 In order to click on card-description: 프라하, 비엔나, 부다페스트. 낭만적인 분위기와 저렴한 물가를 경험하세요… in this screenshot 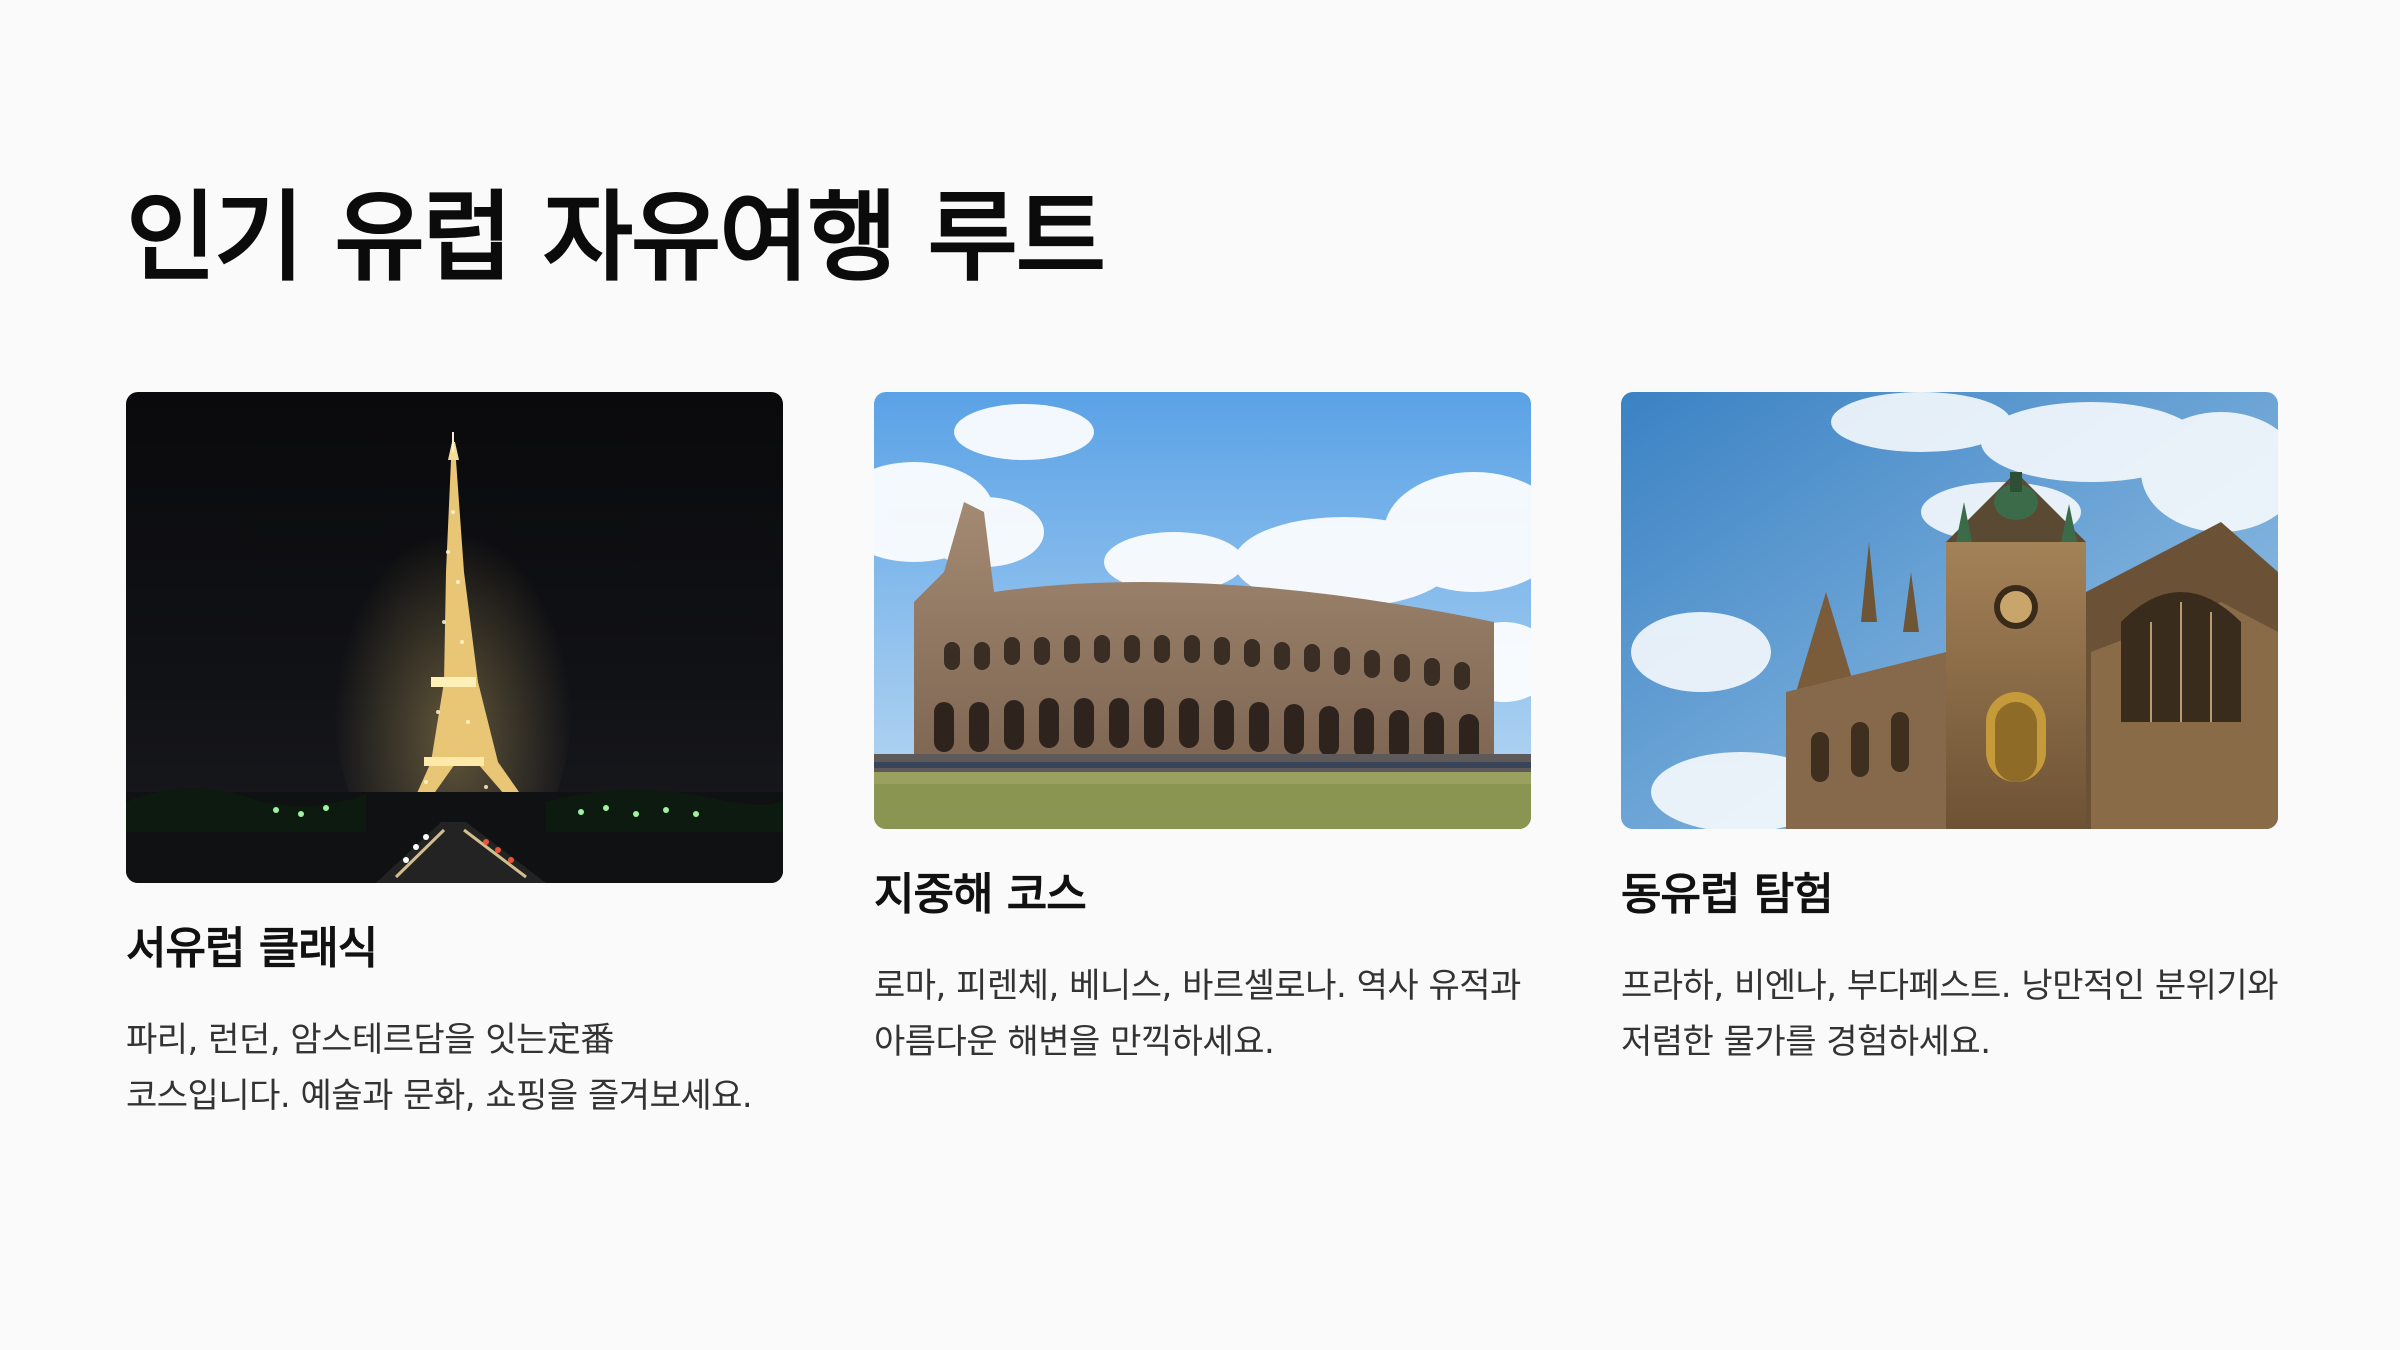, I will do `click(1949, 1013)`.